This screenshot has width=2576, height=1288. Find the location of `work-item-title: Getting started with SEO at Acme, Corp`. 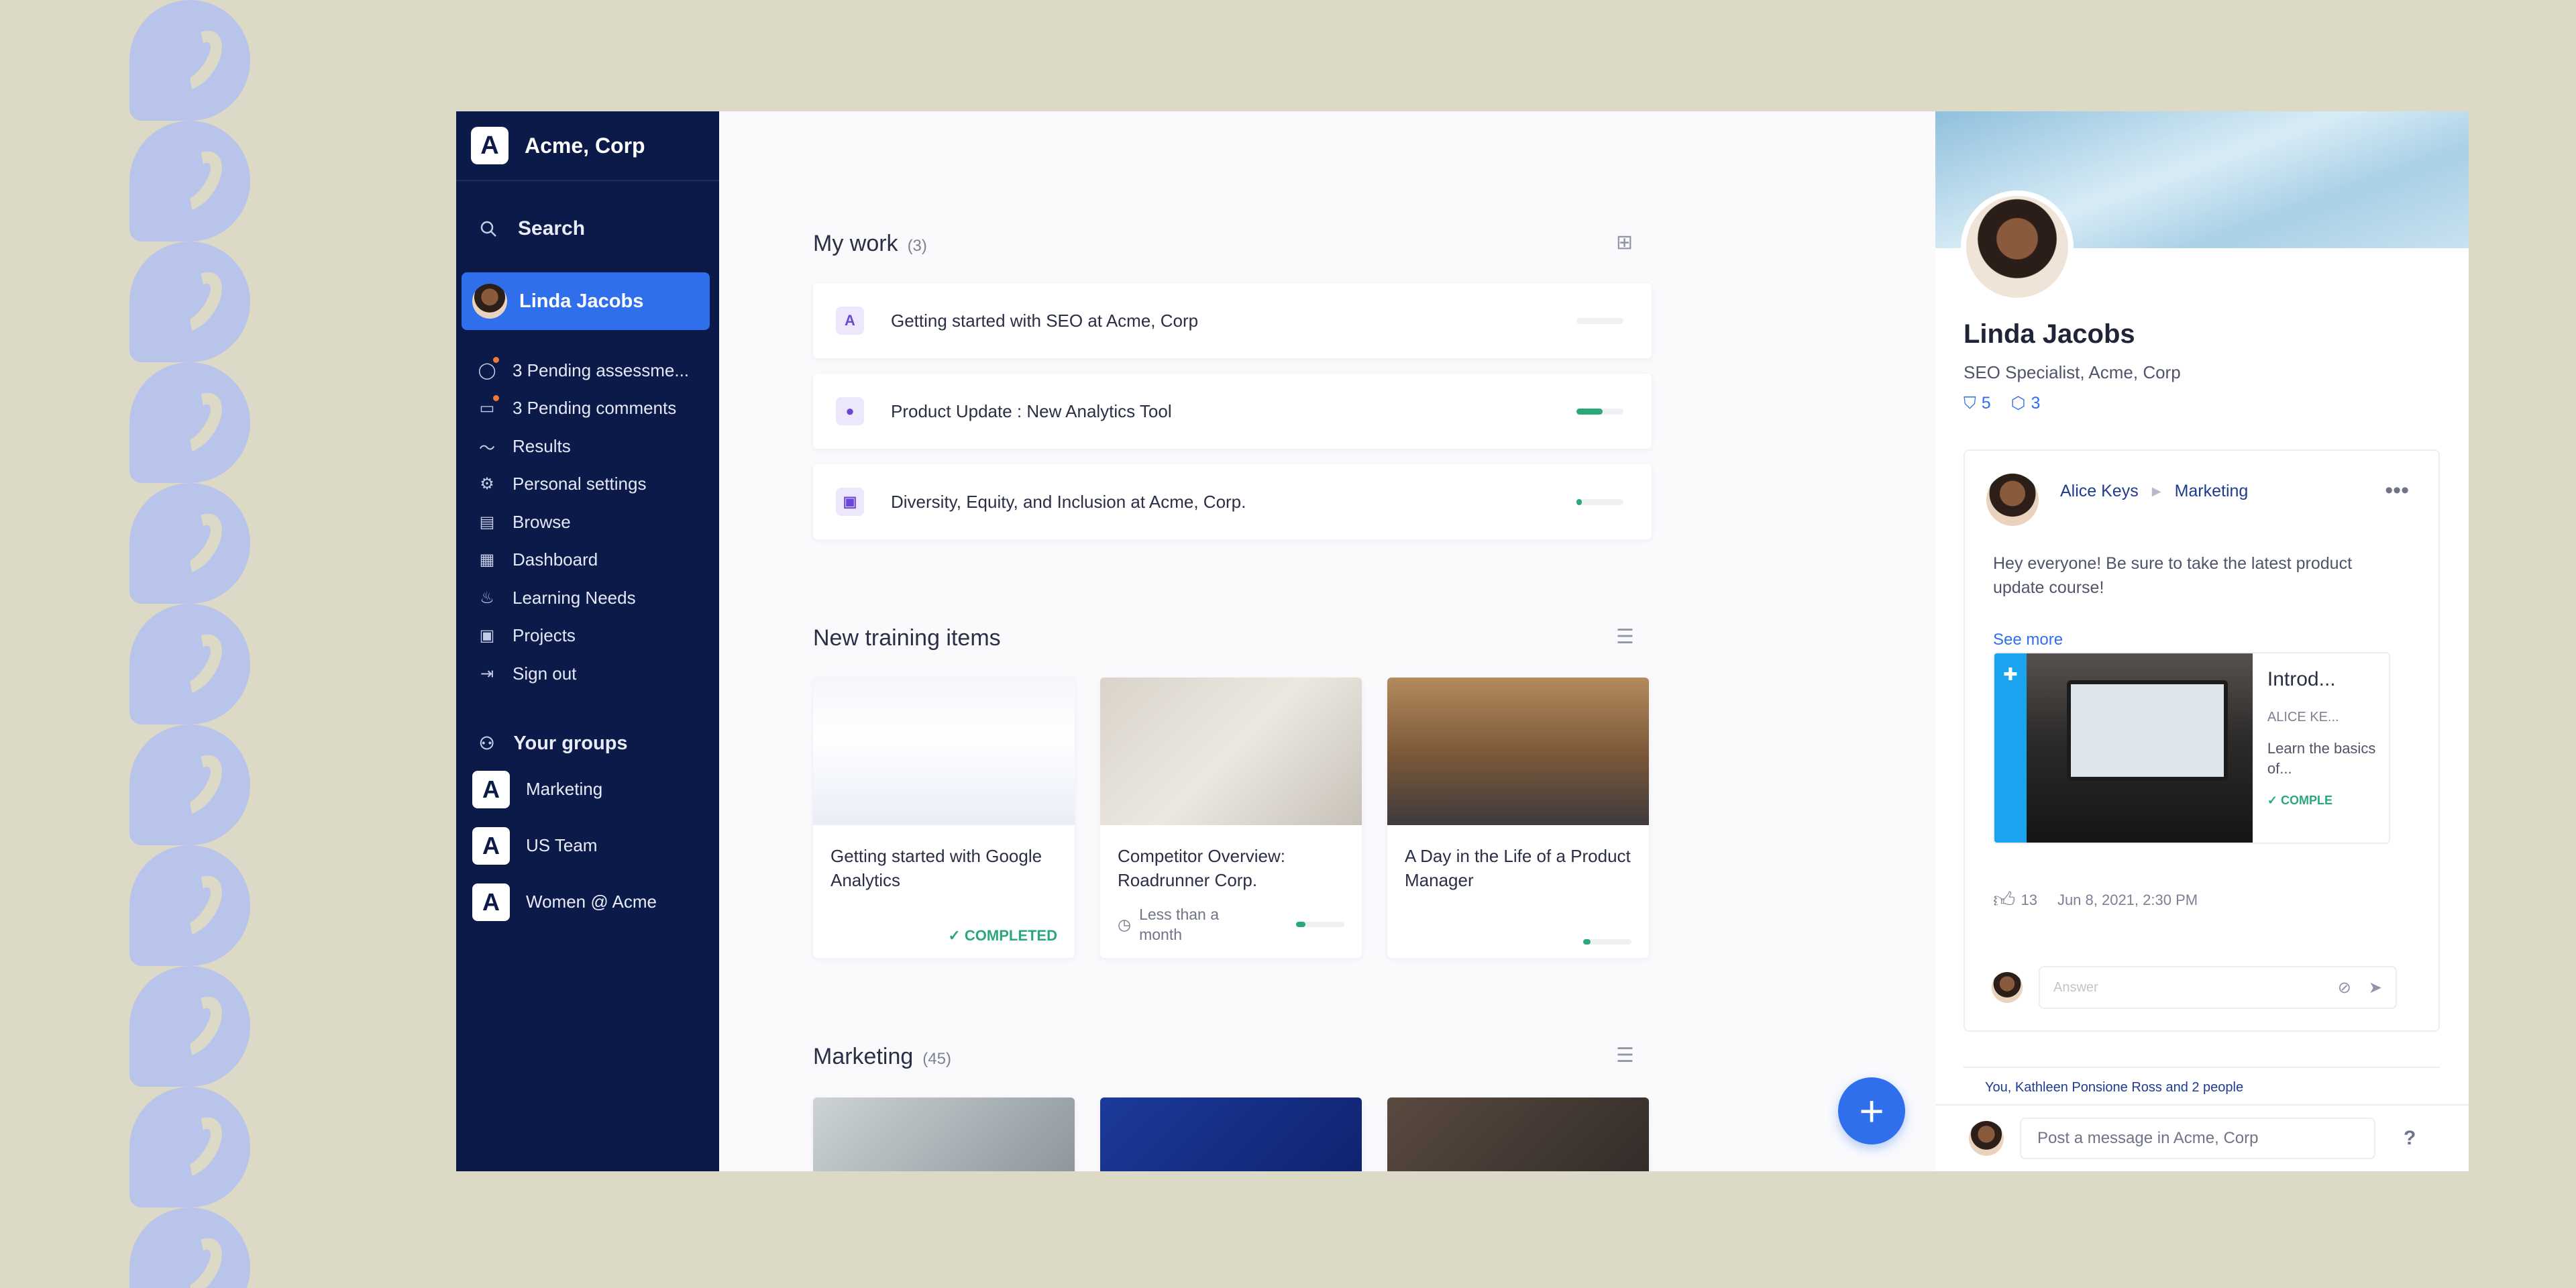

work-item-title: Getting started with SEO at Acme, Corp is located at coordinates (1045, 320).